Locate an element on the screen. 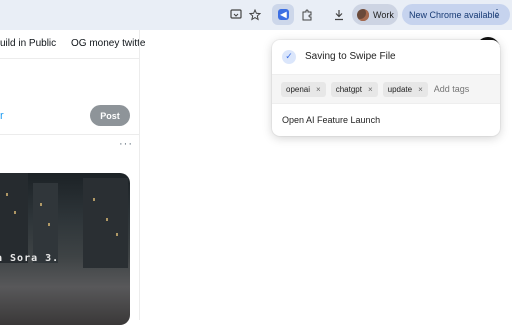 The height and width of the screenshot is (325, 512). post-button: Post is located at coordinates (110, 115).